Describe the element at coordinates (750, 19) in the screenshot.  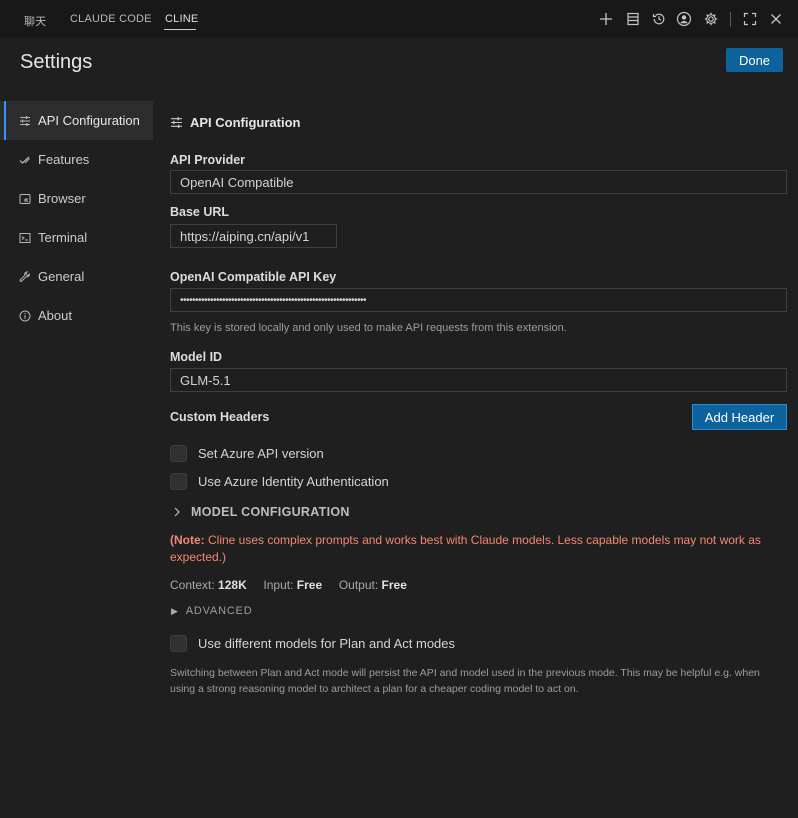
I see `maximize-icon` at that location.